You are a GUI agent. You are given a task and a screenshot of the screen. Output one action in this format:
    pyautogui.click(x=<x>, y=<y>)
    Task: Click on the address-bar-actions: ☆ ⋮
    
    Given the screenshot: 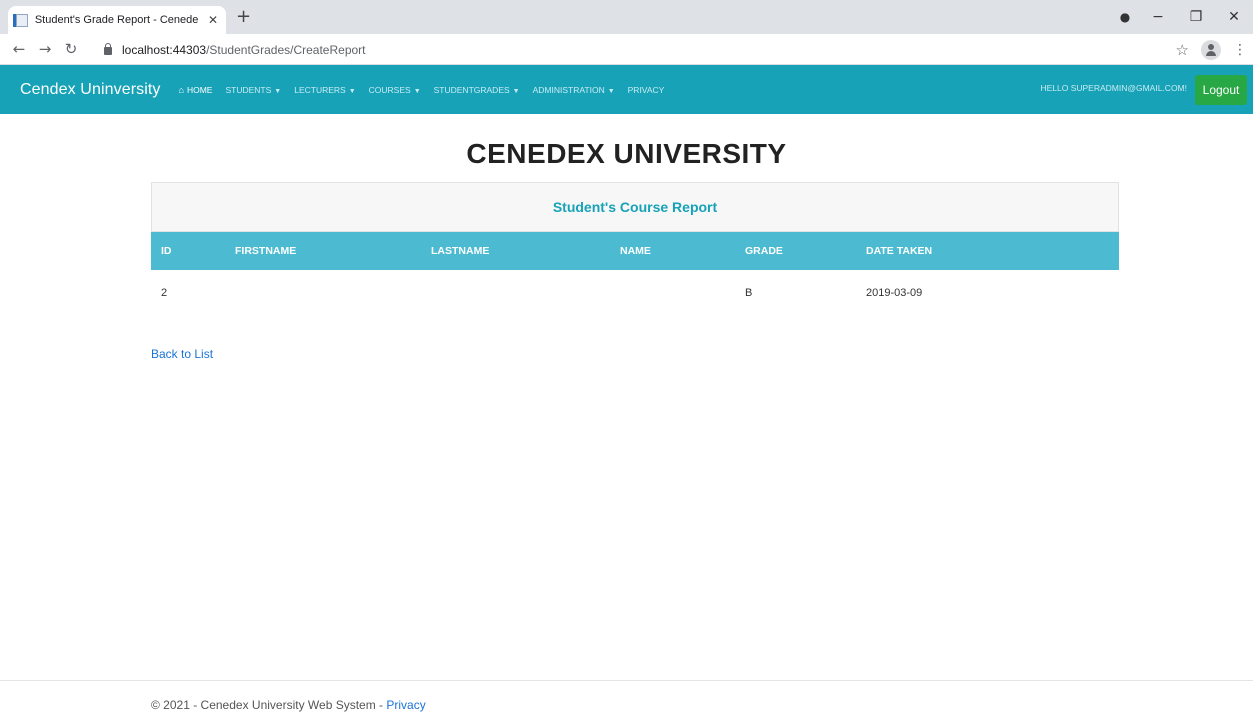 What is the action you would take?
    pyautogui.click(x=1211, y=50)
    